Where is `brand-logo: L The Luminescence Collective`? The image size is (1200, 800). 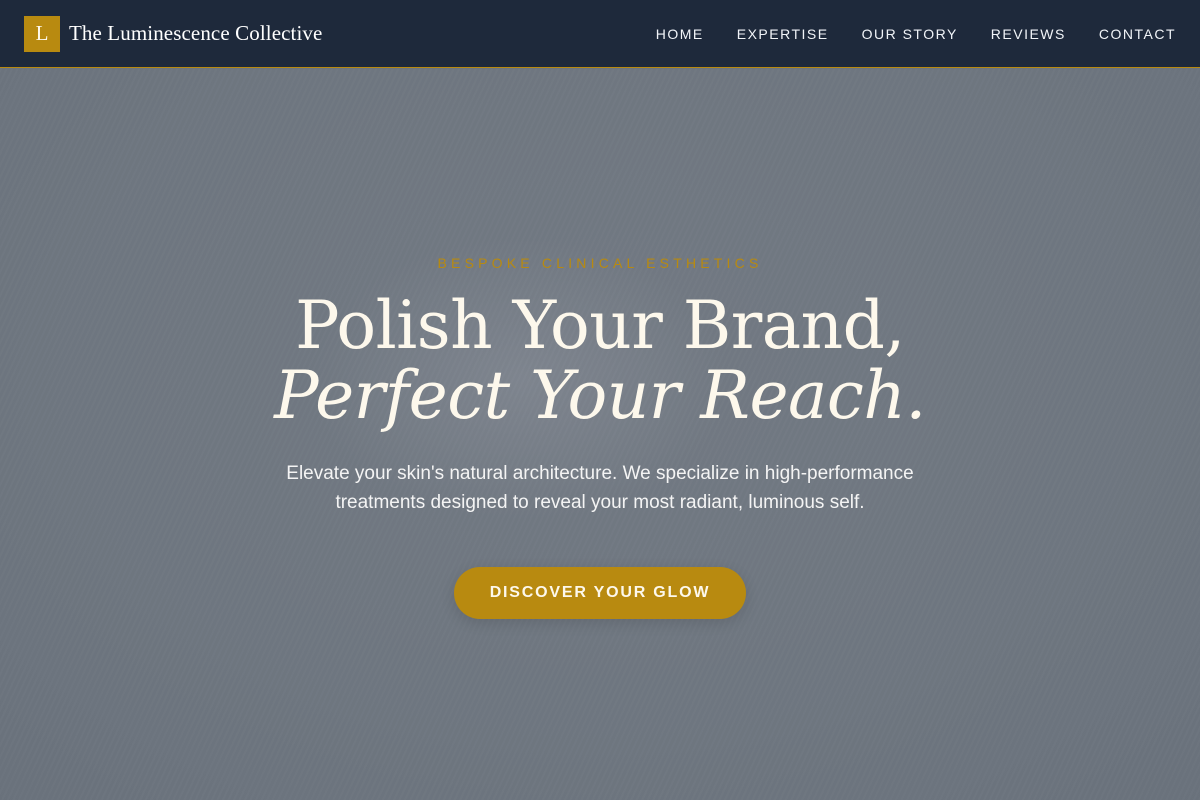 brand-logo: L The Luminescence Collective is located at coordinates (173, 33).